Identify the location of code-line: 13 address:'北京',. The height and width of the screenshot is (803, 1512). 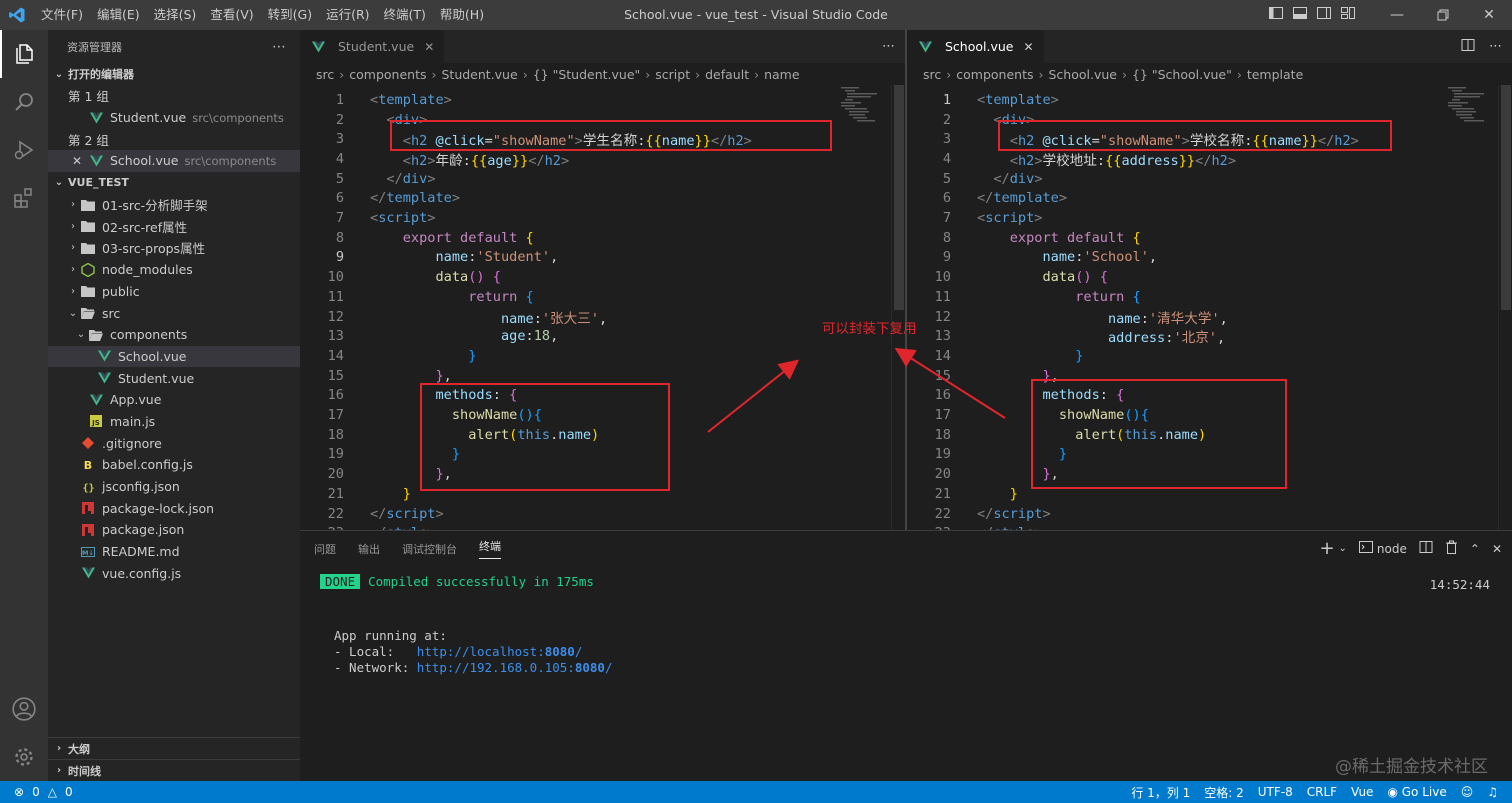
(1066, 336).